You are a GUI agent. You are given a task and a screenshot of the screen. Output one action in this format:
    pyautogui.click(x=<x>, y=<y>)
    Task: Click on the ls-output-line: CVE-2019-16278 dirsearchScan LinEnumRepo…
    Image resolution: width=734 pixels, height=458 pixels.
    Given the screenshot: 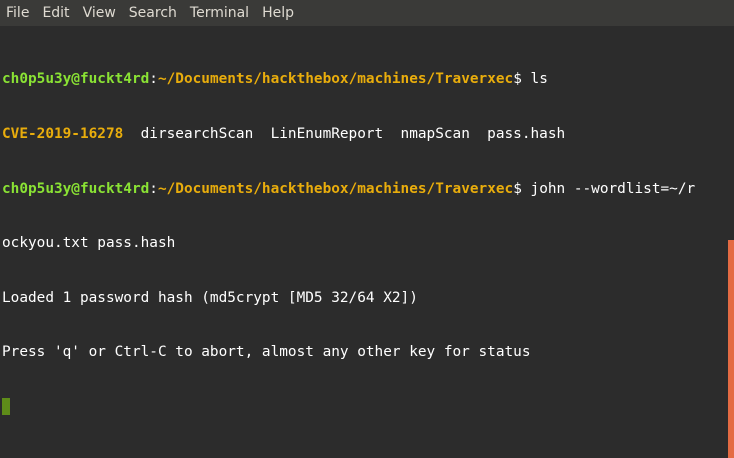 What is the action you would take?
    pyautogui.click(x=365, y=134)
    